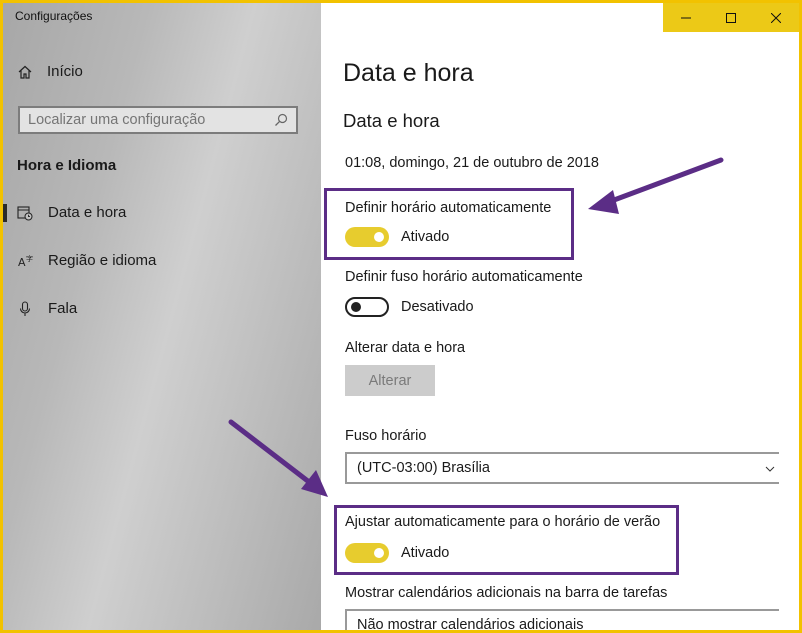 The width and height of the screenshot is (802, 633). I want to click on svg-text: 字, so click(29, 258).